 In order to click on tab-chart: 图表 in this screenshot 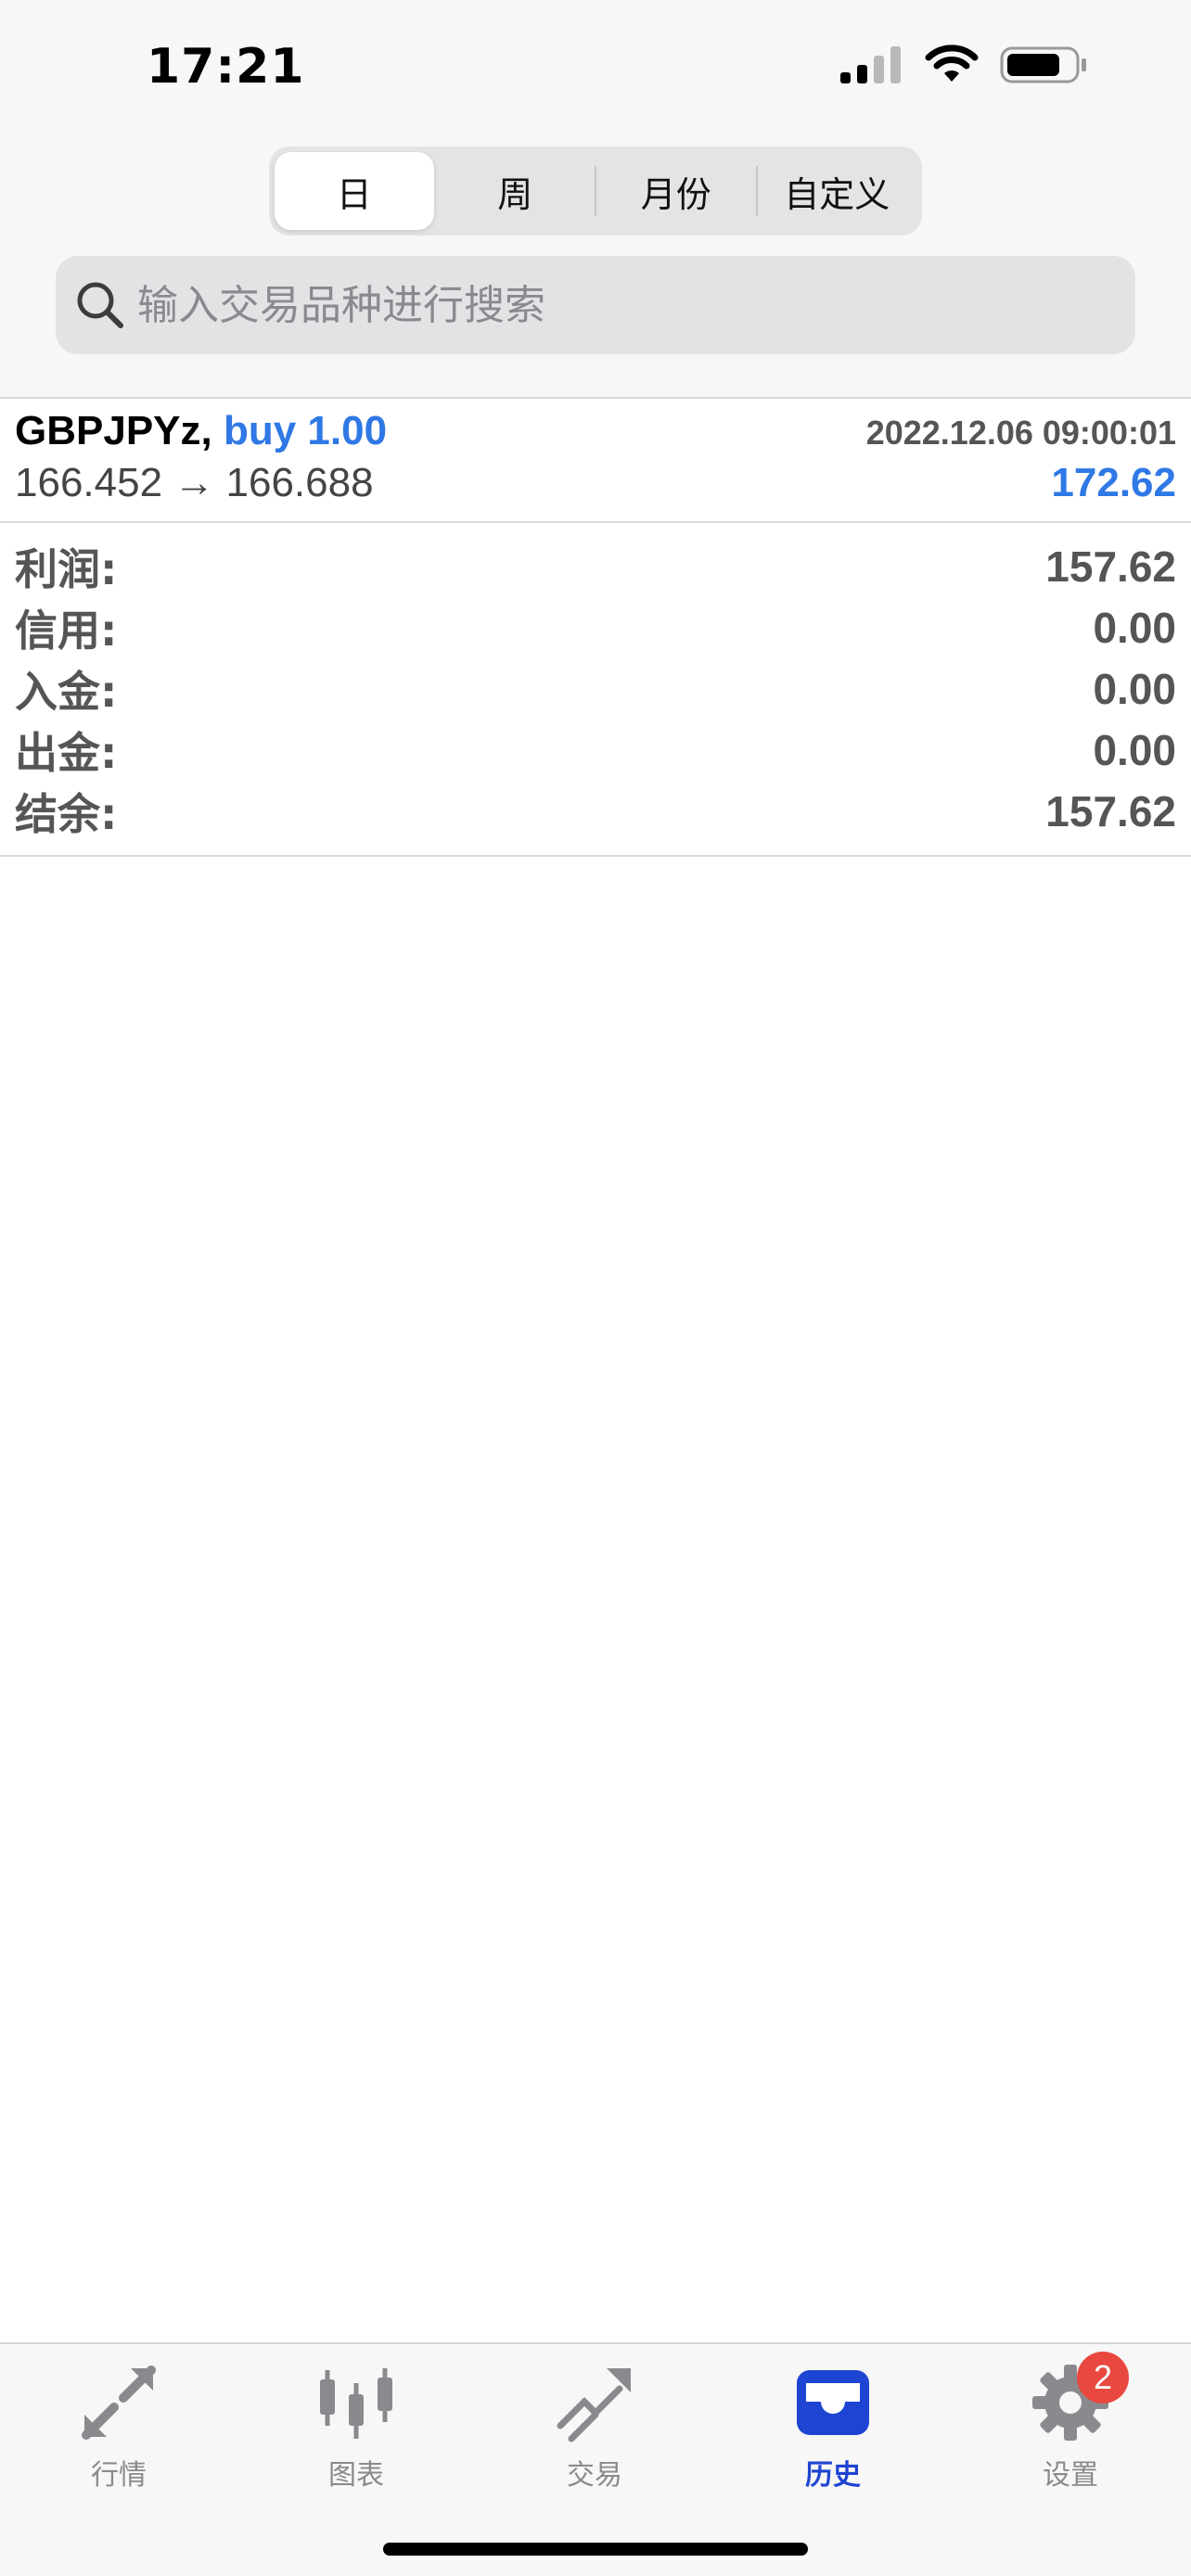, I will do `click(356, 2435)`.